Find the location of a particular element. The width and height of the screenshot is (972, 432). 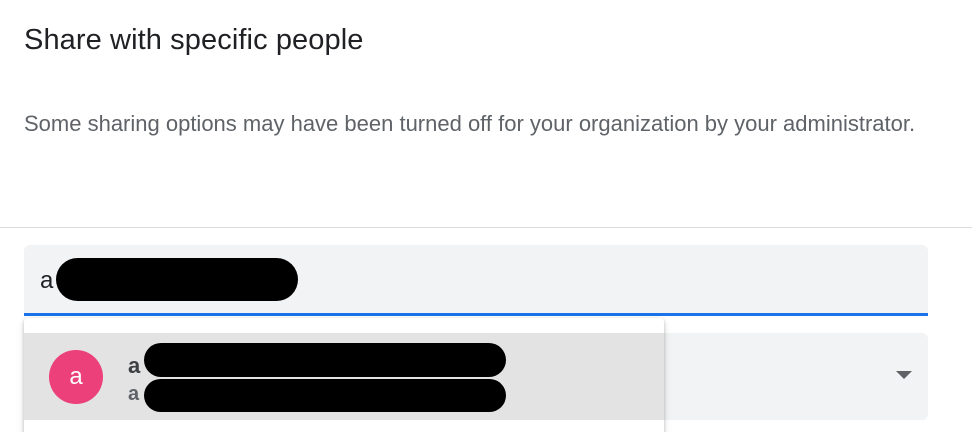

add-people-input-value: a is located at coordinates (47, 280).